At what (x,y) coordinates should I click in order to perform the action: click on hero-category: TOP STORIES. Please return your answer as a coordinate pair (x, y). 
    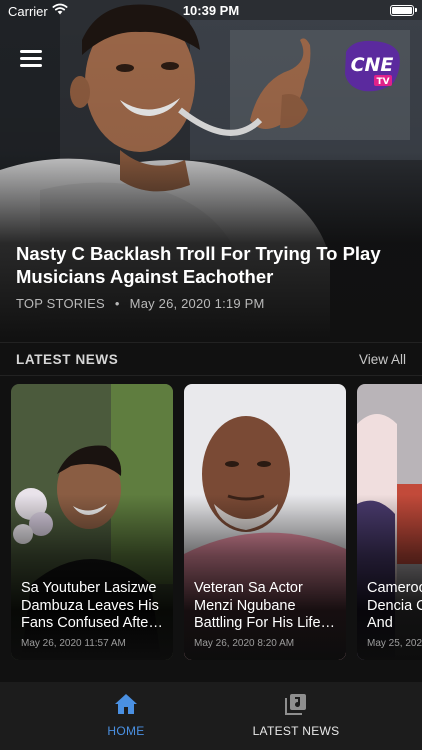
    Looking at the image, I should click on (60, 303).